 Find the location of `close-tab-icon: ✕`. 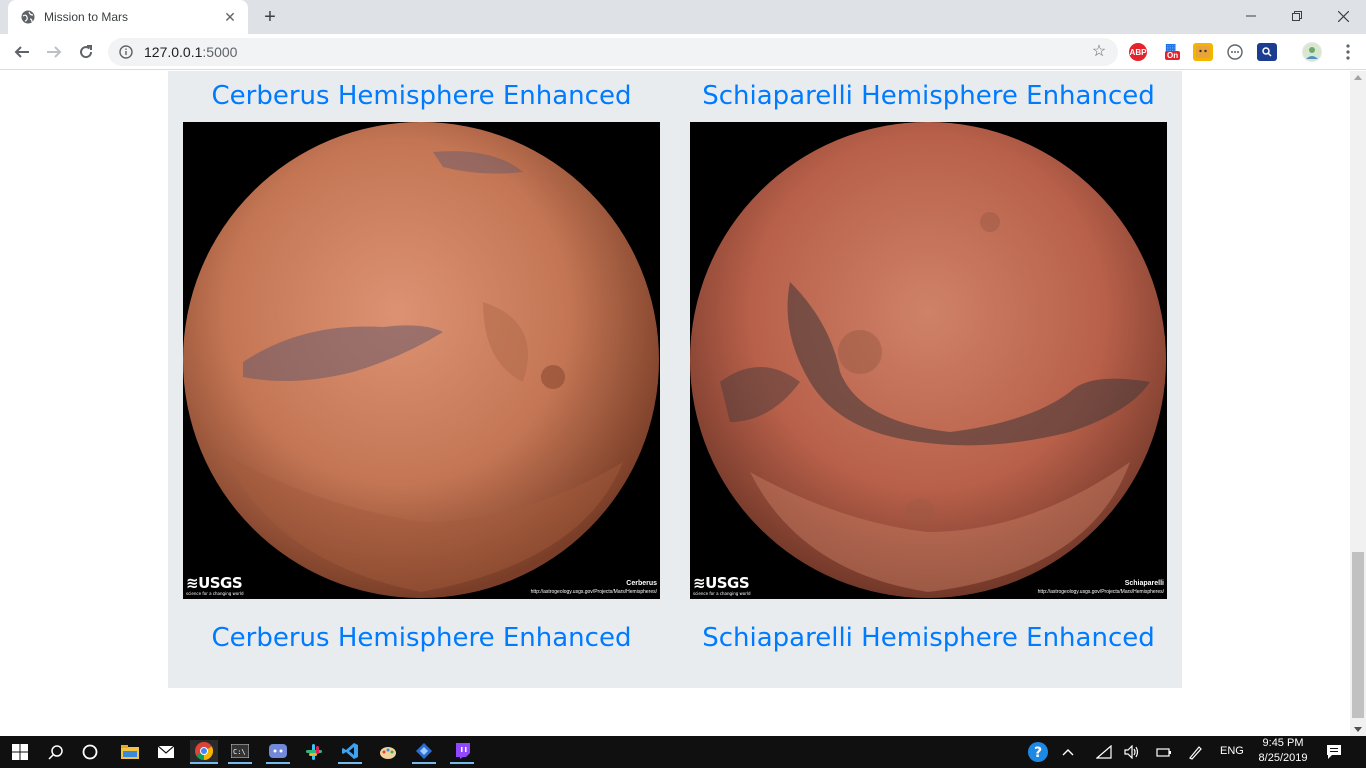

close-tab-icon: ✕ is located at coordinates (230, 17).